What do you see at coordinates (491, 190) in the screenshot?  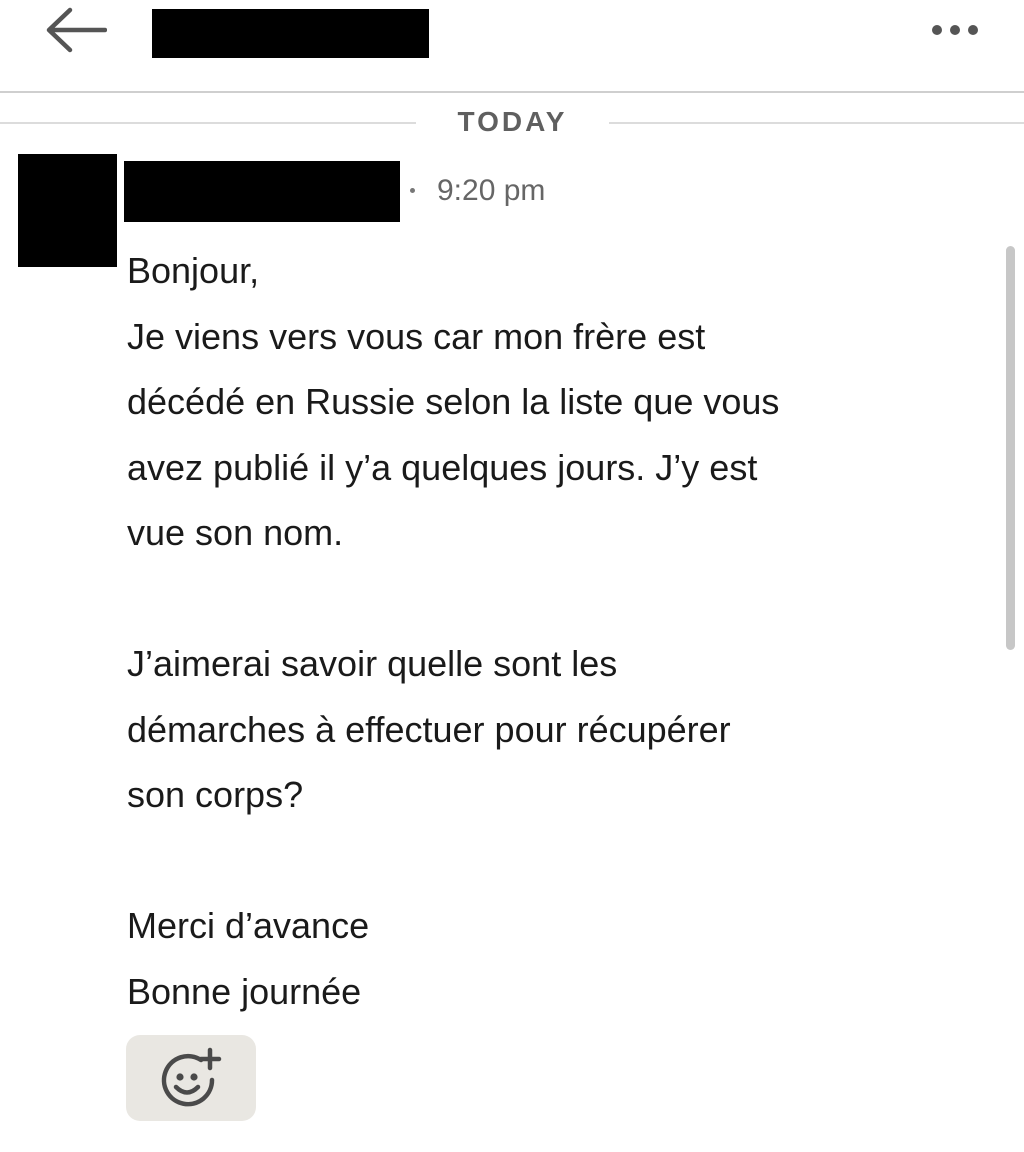 I see `message-time: 9:20 pm` at bounding box center [491, 190].